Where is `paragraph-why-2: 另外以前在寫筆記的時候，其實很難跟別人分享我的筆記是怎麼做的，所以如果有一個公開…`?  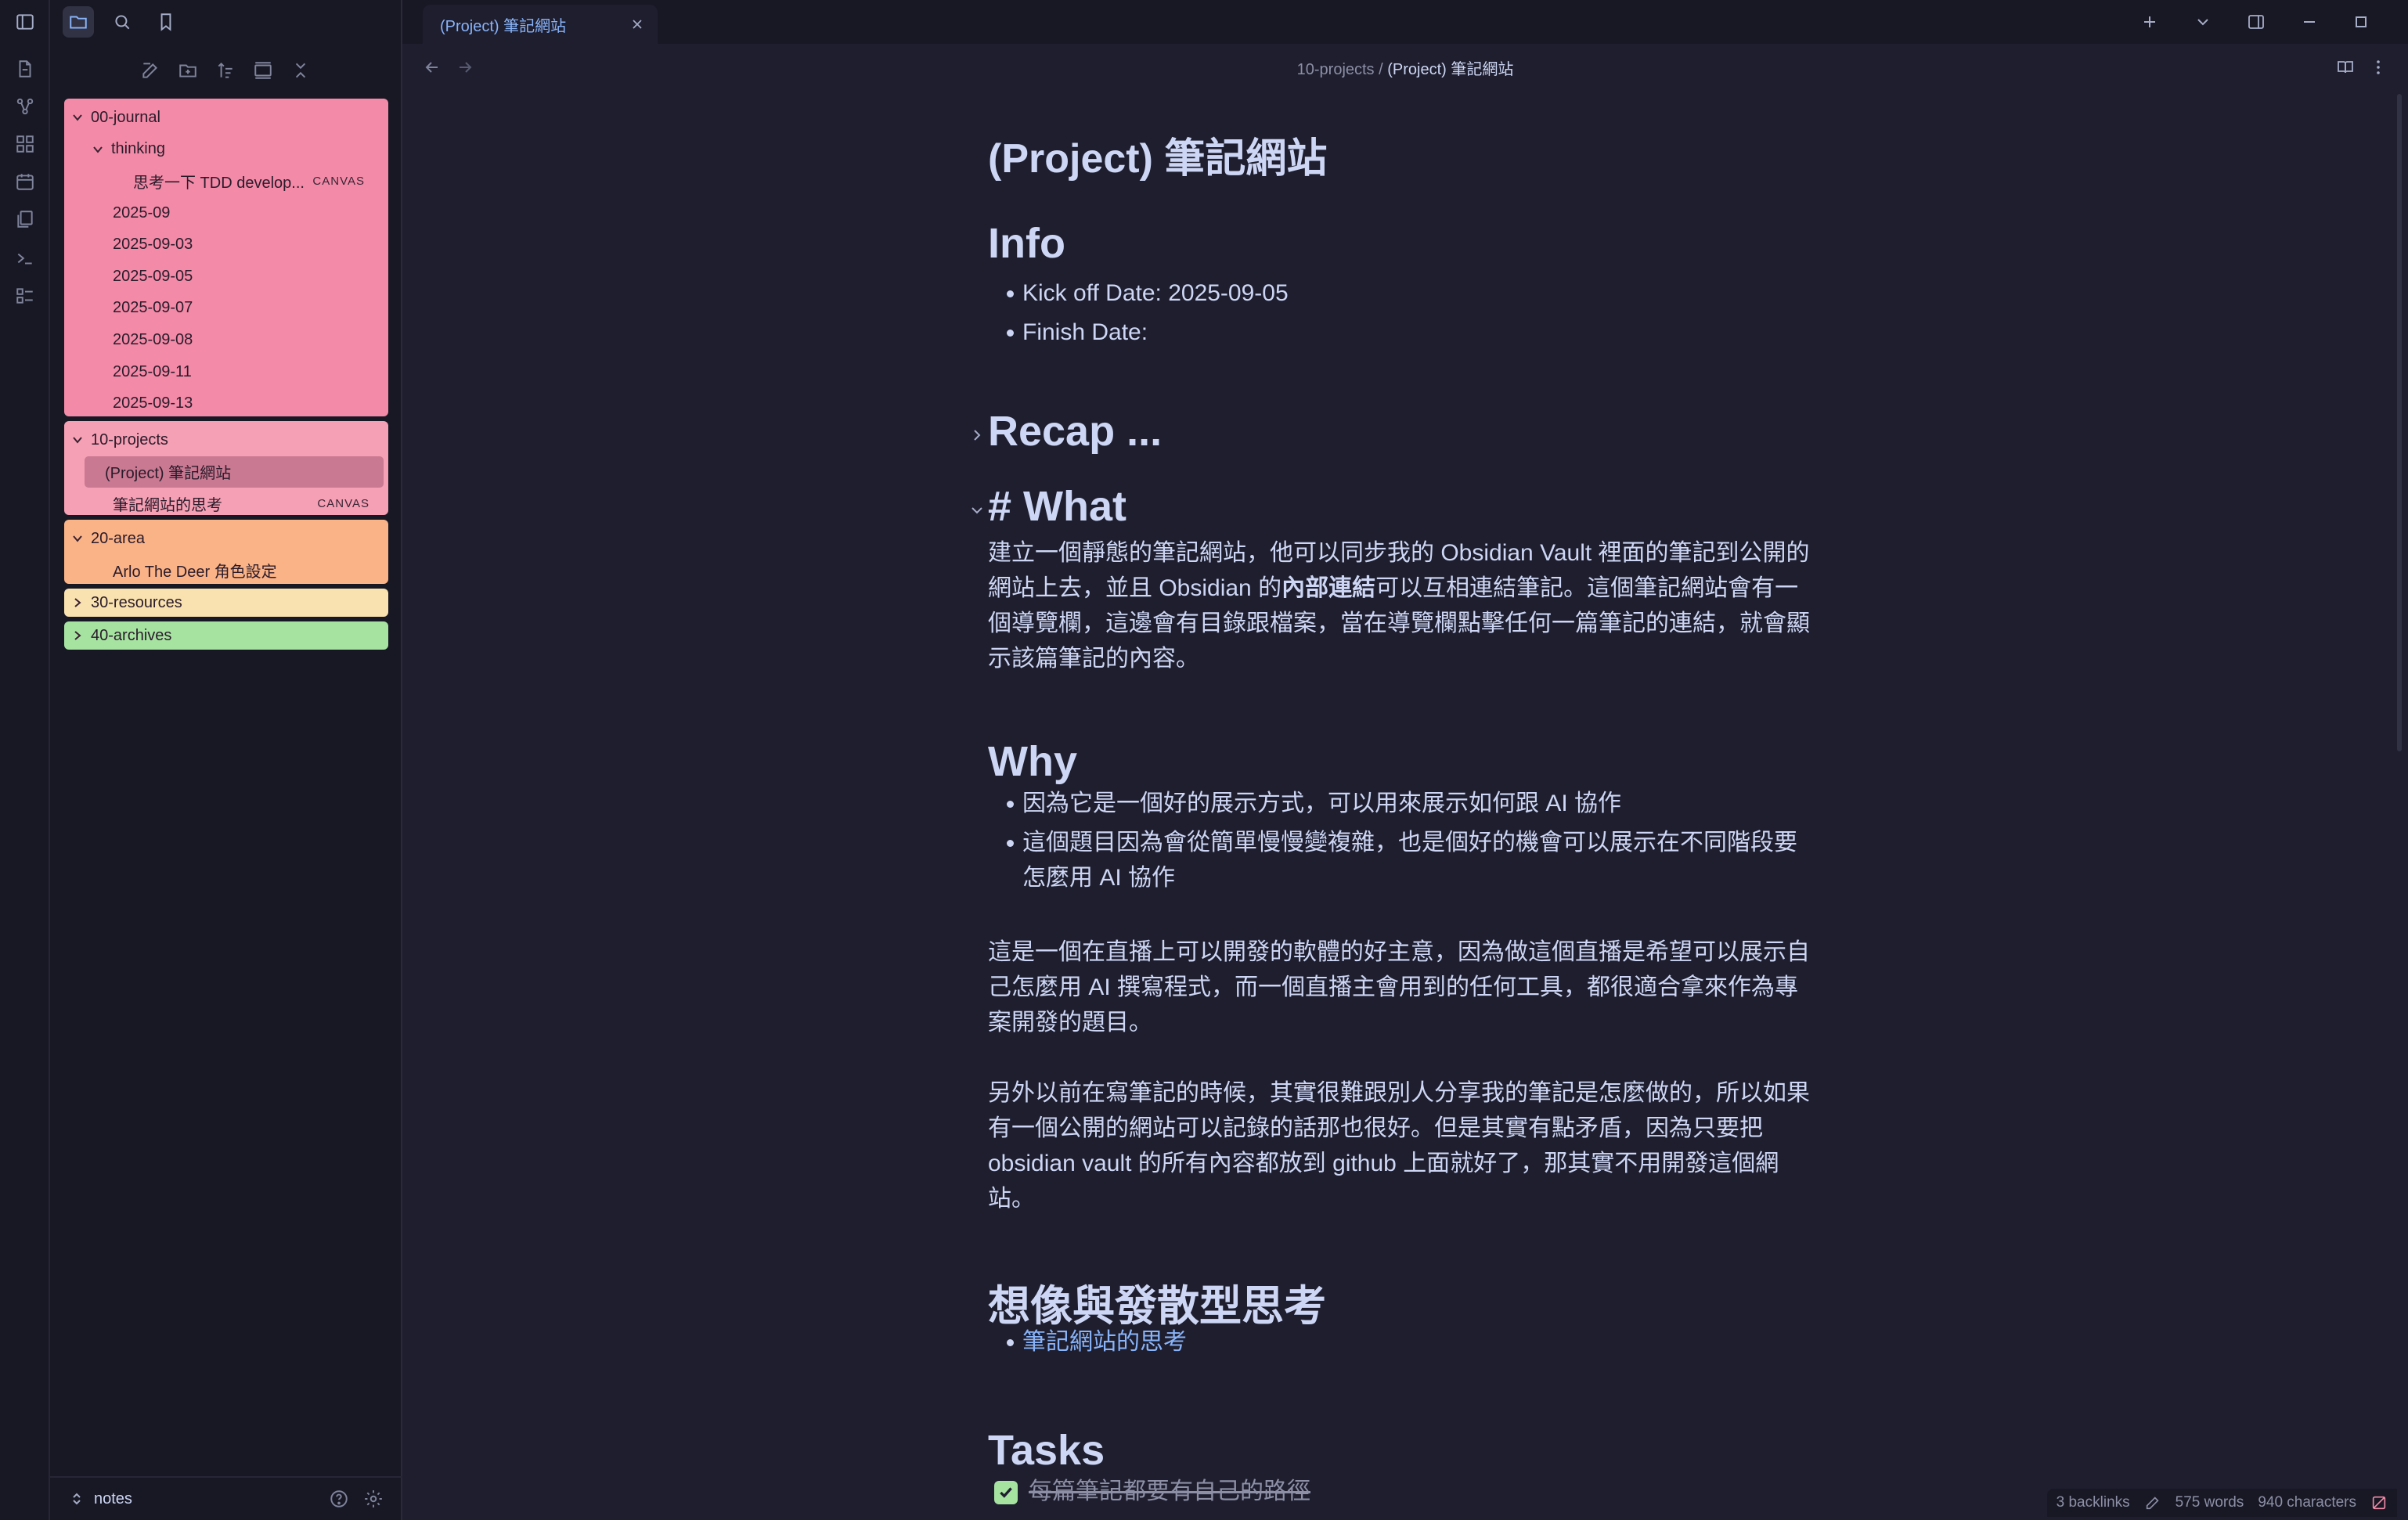 paragraph-why-2: 另外以前在寫筆記的時候，其實很難跟別人分享我的筆記是怎麼做的，所以如果有一個公開… is located at coordinates (1403, 1145).